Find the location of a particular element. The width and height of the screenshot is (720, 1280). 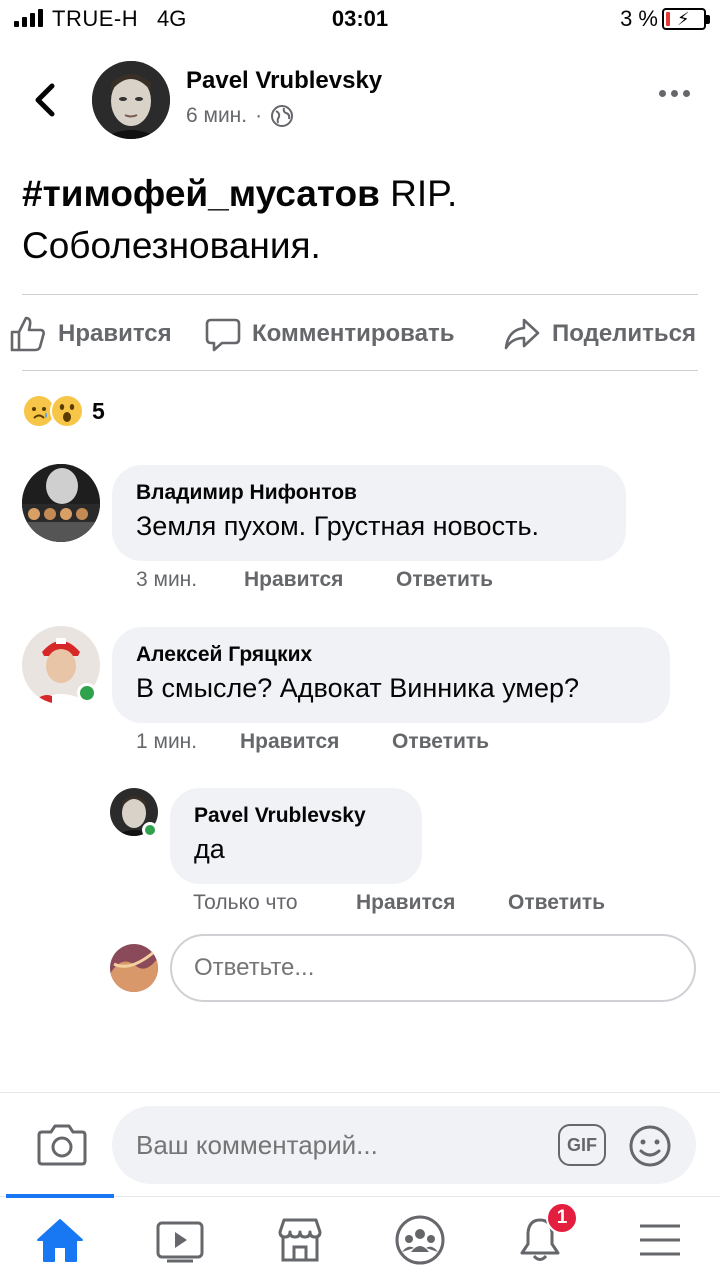

comment-meta: 1 мин. Нравится Ответить is located at coordinates (312, 742).